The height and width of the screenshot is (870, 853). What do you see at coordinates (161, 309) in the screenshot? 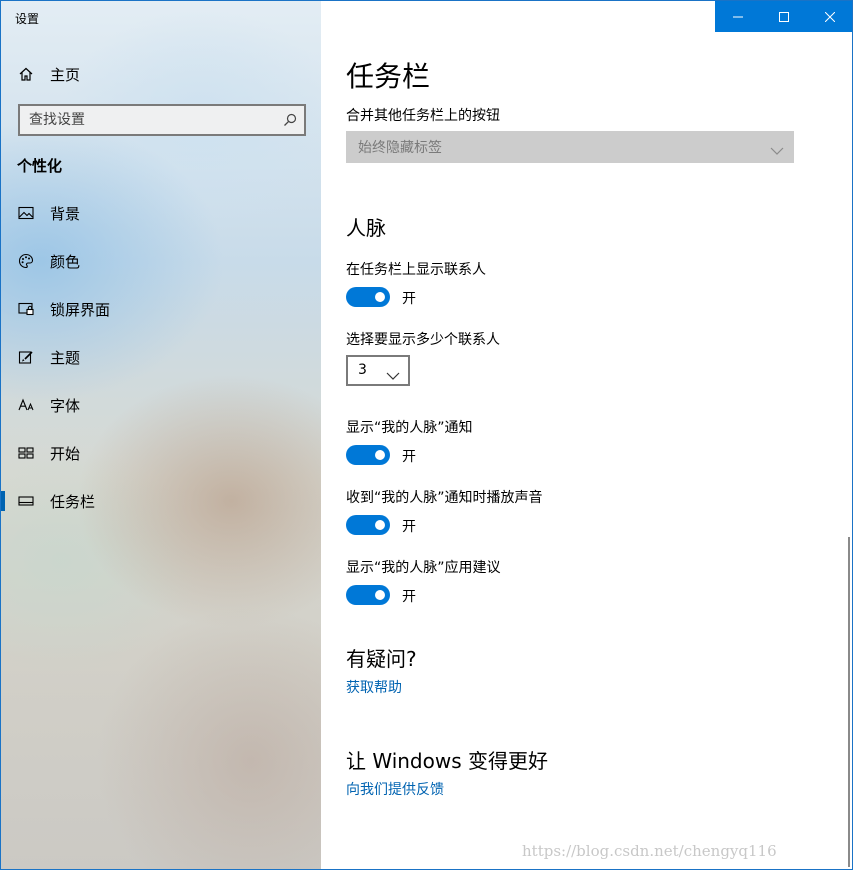
I see `sidebar-item-lock-screen: 锁屏界面` at bounding box center [161, 309].